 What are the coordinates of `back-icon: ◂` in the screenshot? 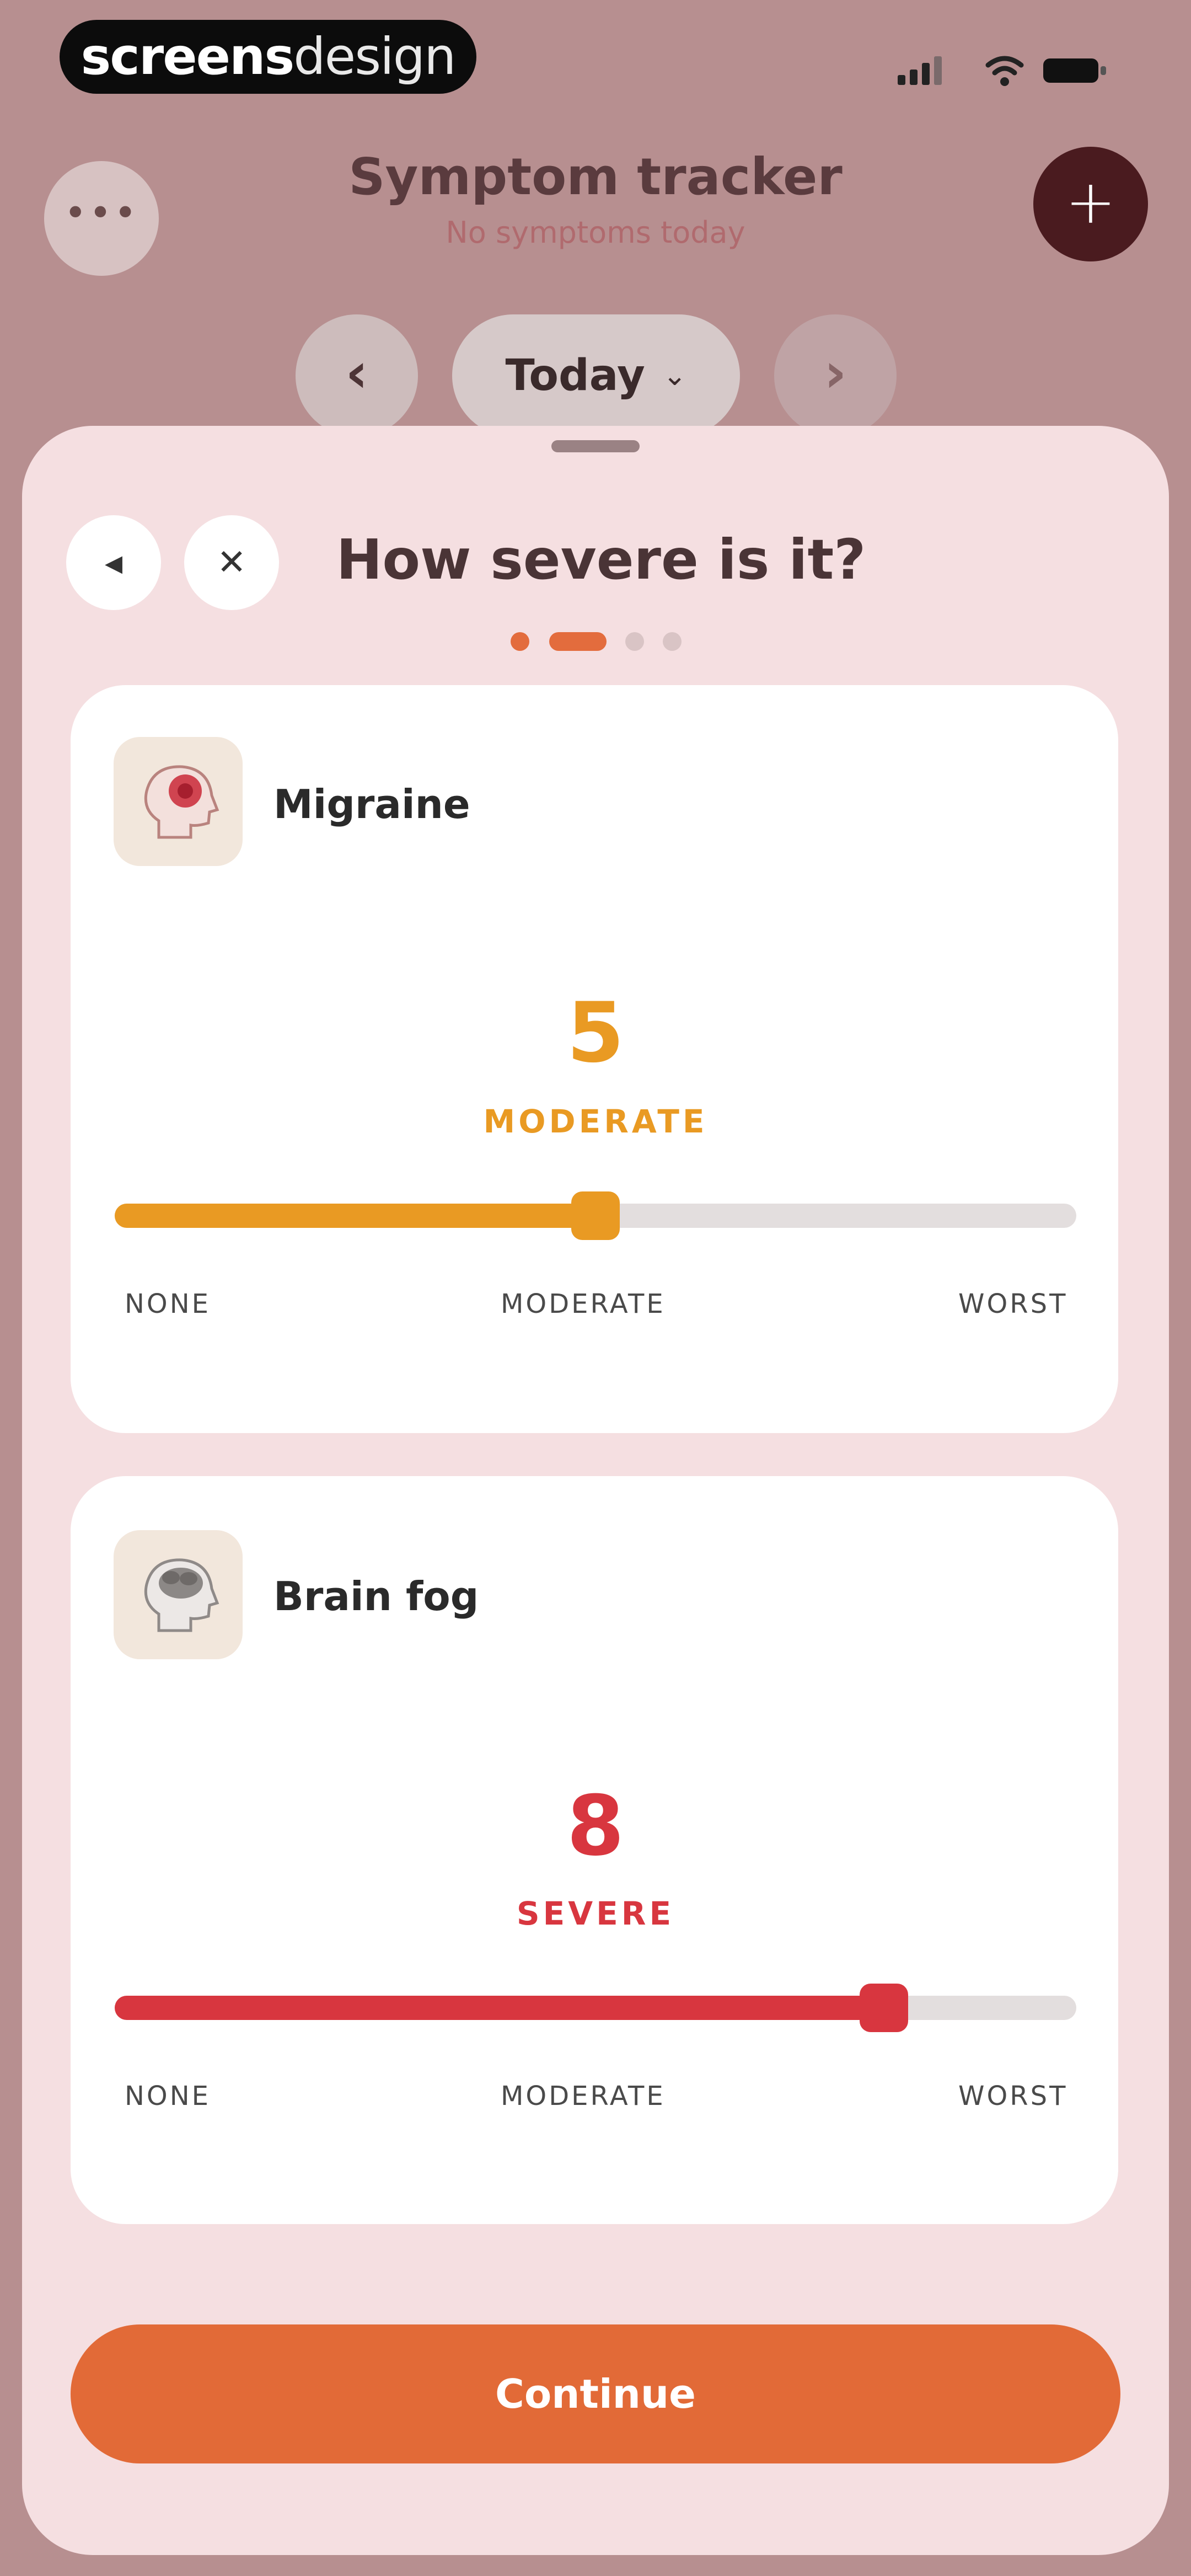 It's located at (113, 562).